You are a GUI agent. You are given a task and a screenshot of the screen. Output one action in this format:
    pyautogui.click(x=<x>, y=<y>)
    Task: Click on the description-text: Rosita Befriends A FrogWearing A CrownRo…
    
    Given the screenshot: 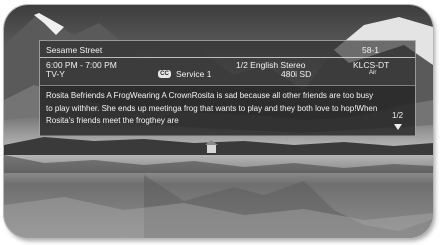 What is the action you would take?
    pyautogui.click(x=212, y=108)
    